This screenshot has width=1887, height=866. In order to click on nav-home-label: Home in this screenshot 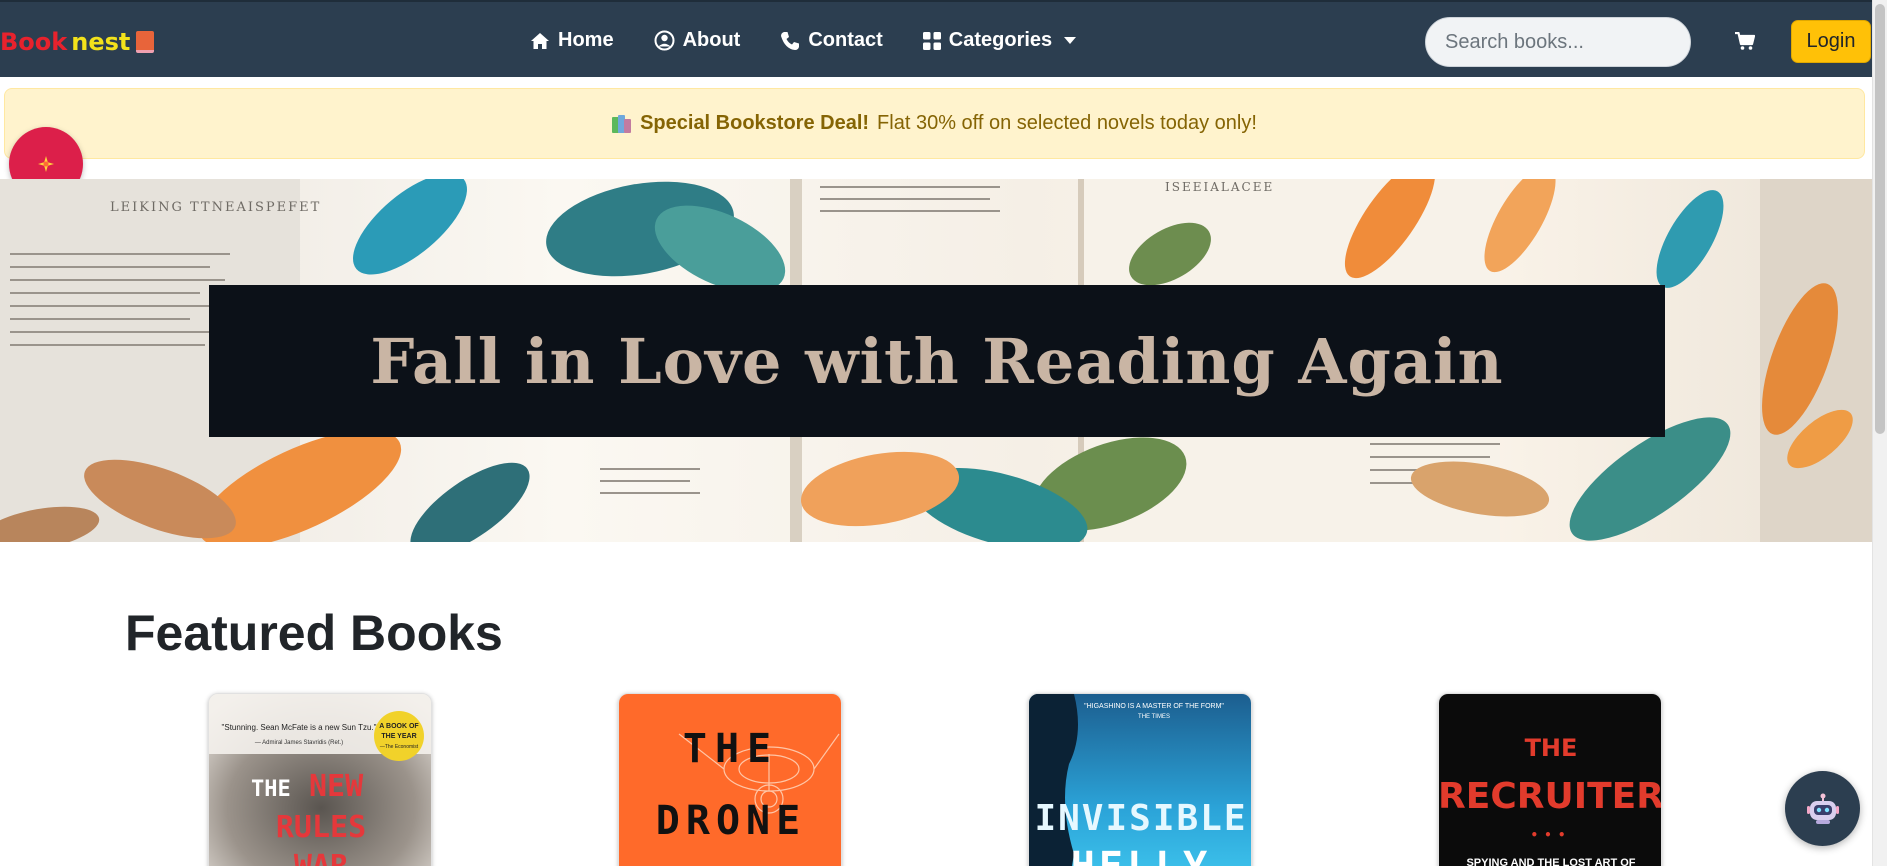, I will do `click(586, 40)`.